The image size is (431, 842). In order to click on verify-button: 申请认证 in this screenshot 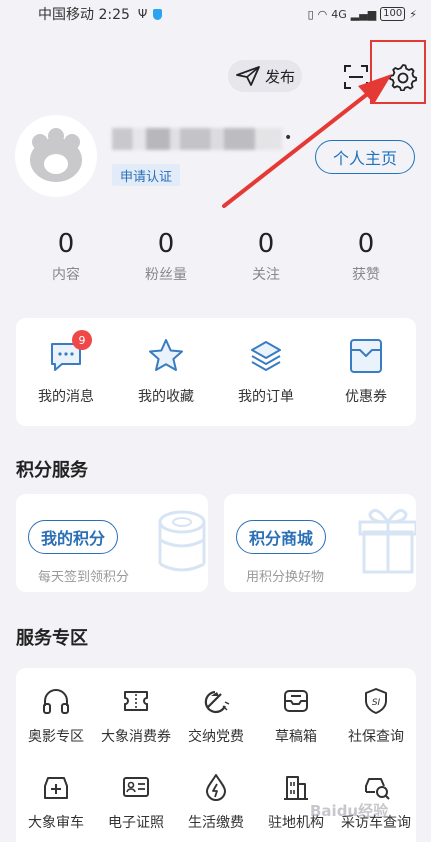, I will do `click(146, 175)`.